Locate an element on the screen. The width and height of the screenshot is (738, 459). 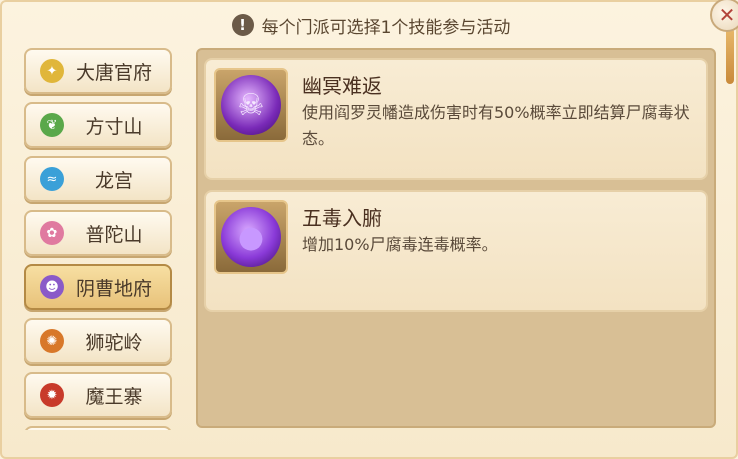
skull-icon: ☻ is located at coordinates (52, 287).